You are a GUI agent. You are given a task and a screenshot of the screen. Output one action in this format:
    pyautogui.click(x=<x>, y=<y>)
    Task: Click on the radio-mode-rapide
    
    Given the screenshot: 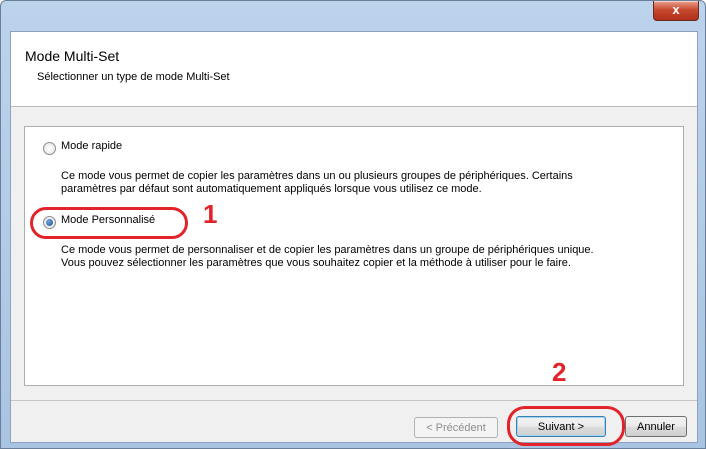 What is the action you would take?
    pyautogui.click(x=49, y=148)
    